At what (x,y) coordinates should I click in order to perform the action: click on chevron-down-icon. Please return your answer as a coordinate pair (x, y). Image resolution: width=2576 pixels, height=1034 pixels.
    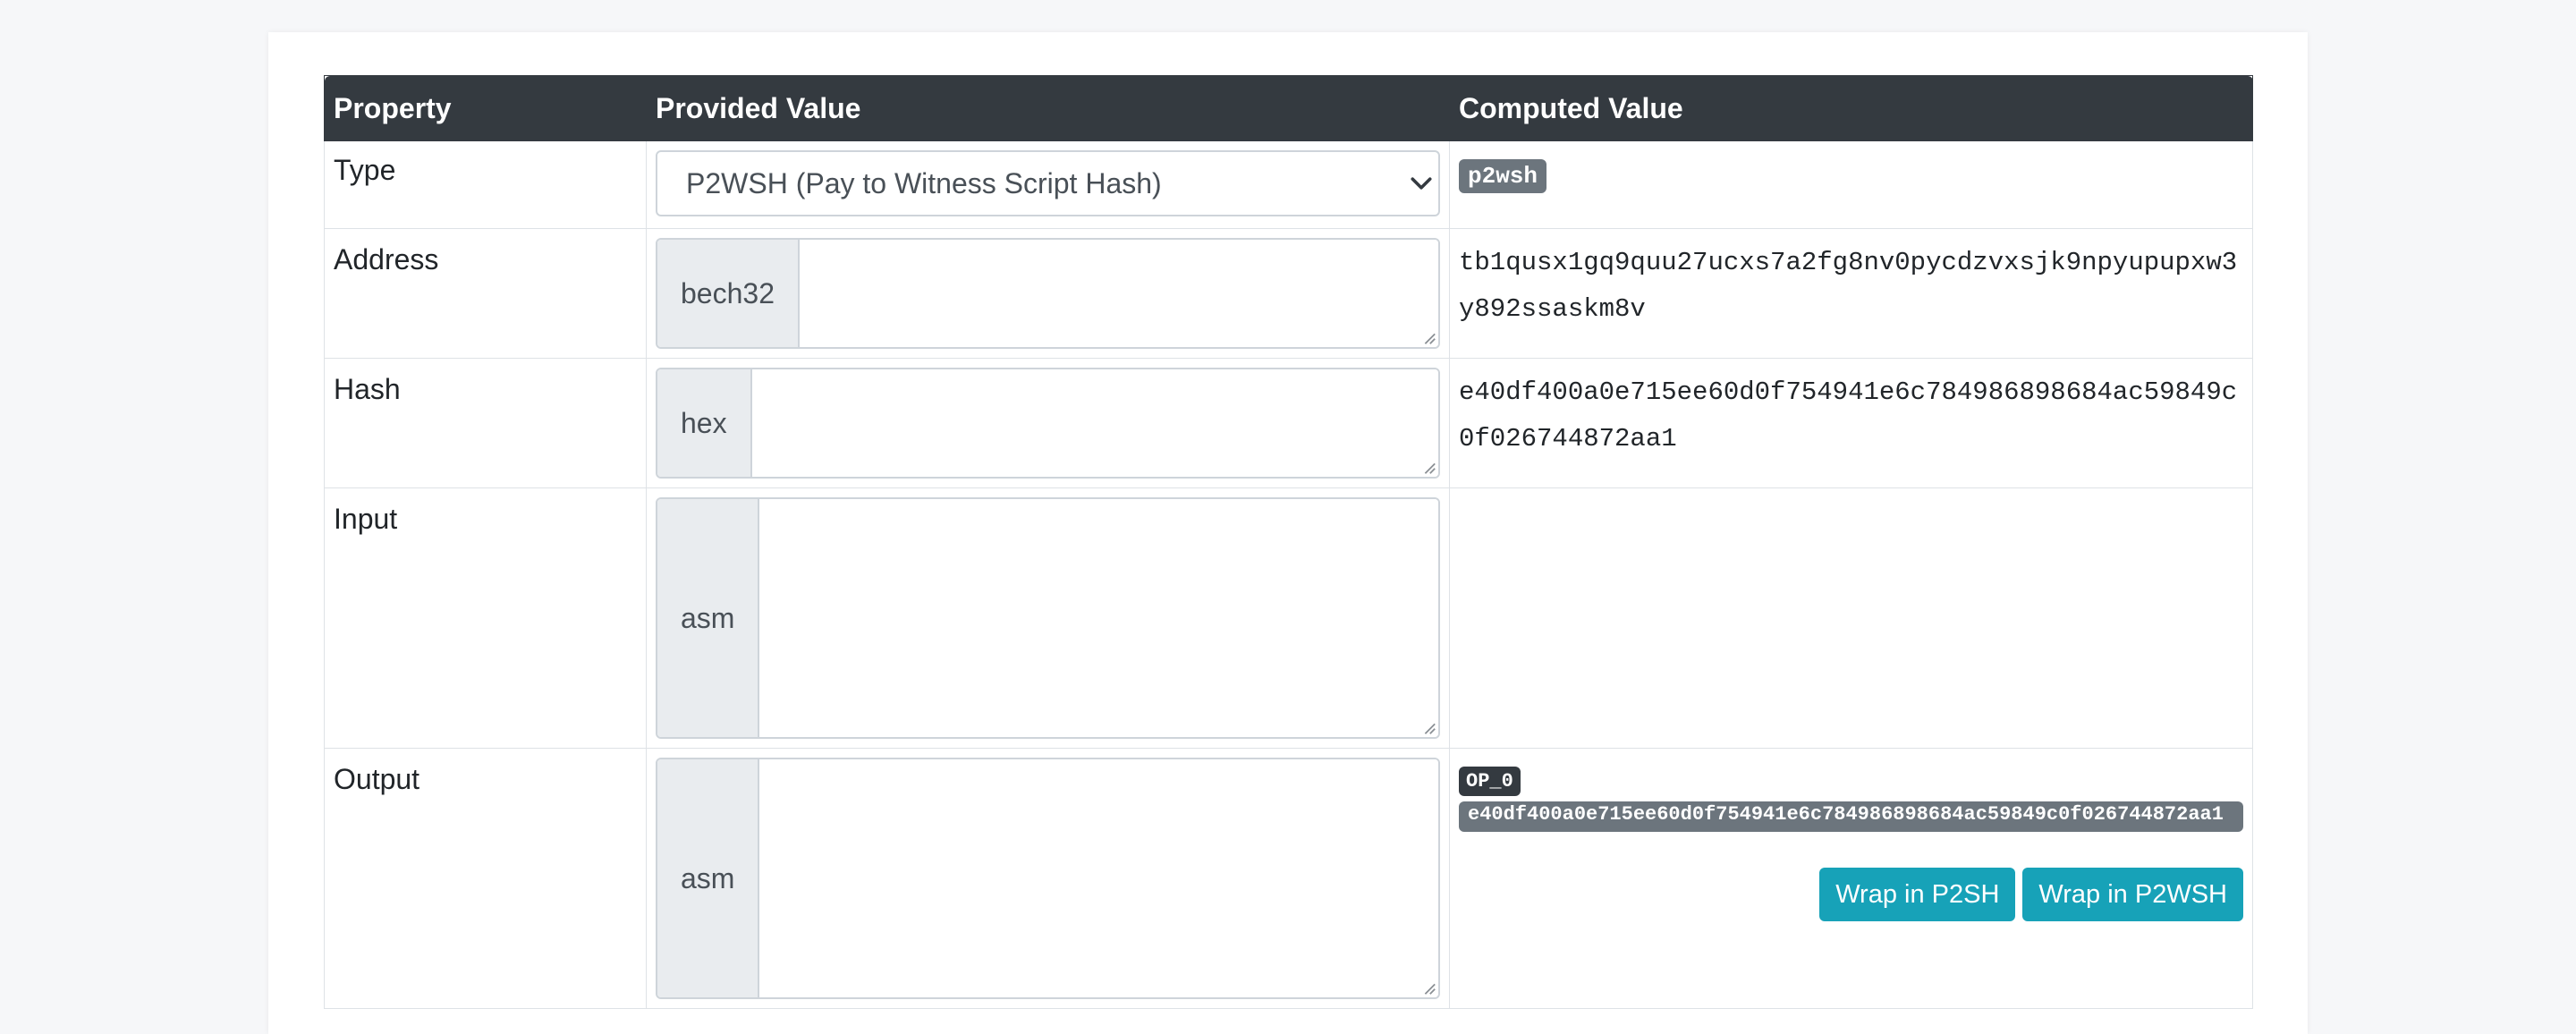
    Looking at the image, I should click on (1421, 184).